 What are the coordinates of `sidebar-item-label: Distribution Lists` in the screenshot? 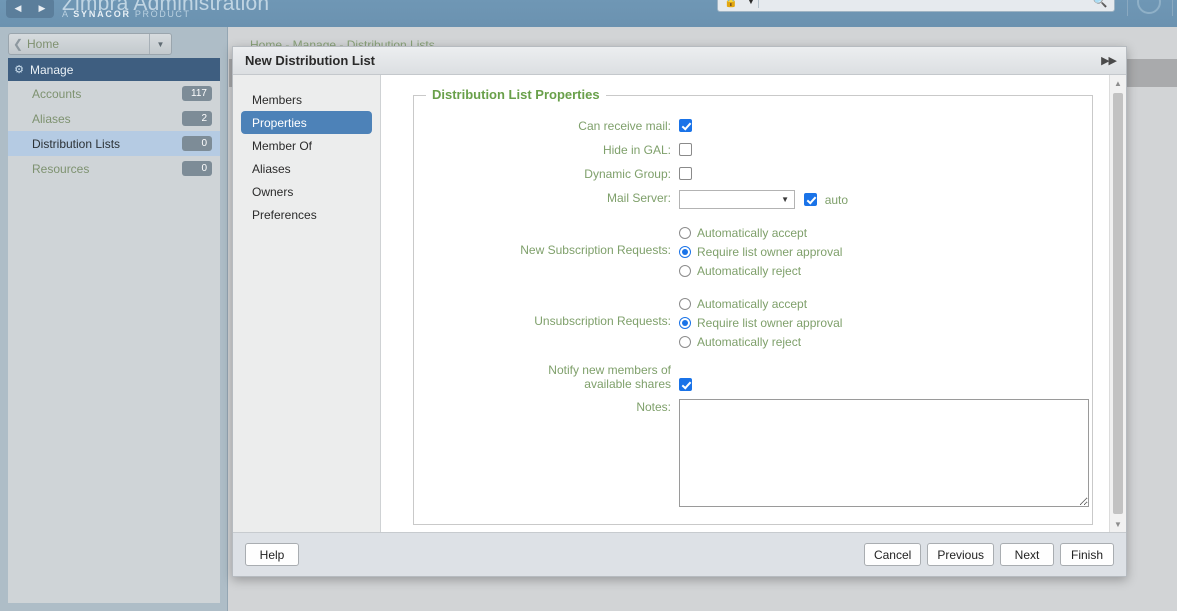 It's located at (76, 143).